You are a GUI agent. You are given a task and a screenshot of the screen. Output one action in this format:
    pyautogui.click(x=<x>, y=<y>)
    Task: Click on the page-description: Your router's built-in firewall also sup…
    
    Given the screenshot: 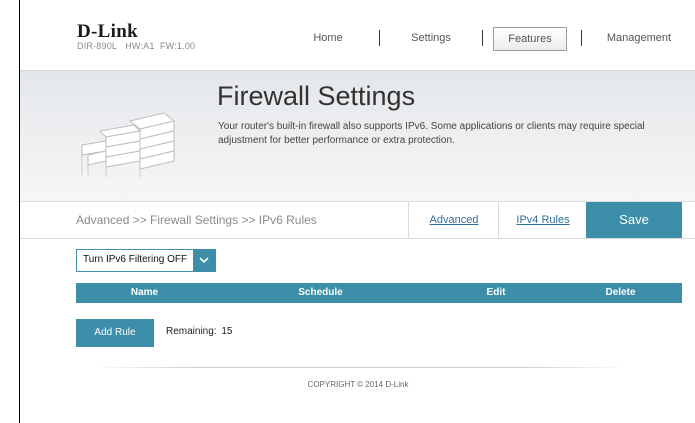 What is the action you would take?
    pyautogui.click(x=431, y=133)
    